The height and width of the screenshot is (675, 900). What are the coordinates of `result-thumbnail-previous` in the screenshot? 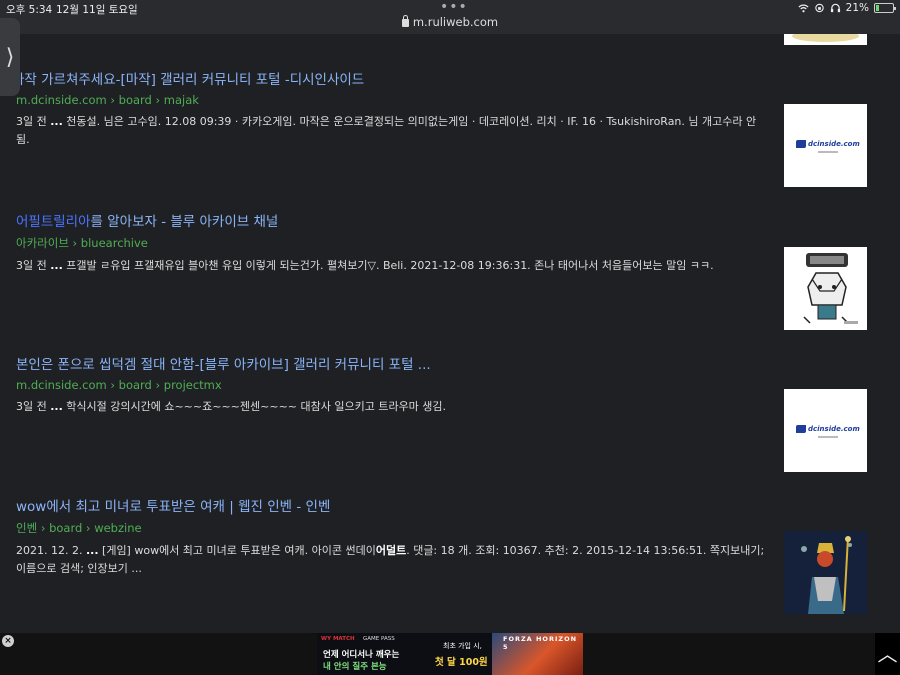 It's located at (825, 39).